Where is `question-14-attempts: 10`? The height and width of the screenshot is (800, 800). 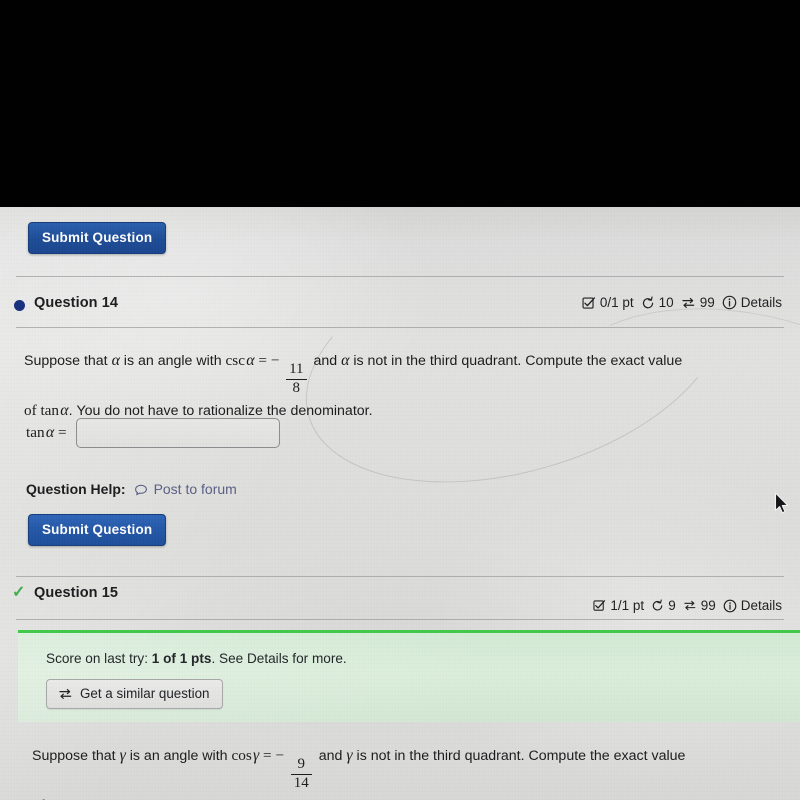
question-14-attempts: 10 is located at coordinates (657, 302).